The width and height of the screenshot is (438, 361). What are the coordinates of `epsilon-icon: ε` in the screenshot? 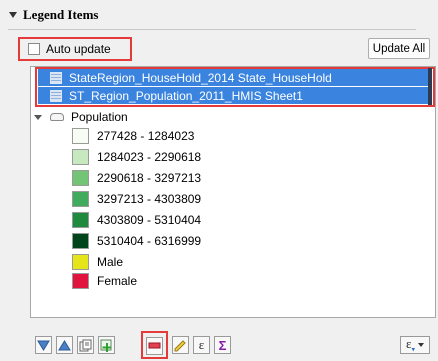 It's located at (201, 344).